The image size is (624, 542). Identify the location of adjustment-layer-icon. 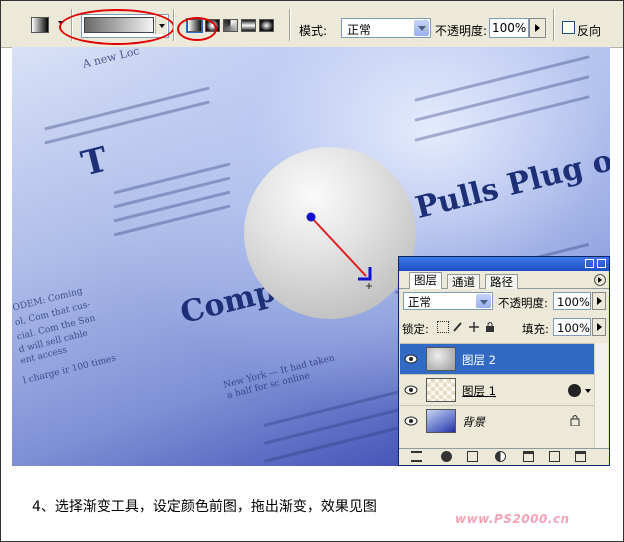
(500, 456).